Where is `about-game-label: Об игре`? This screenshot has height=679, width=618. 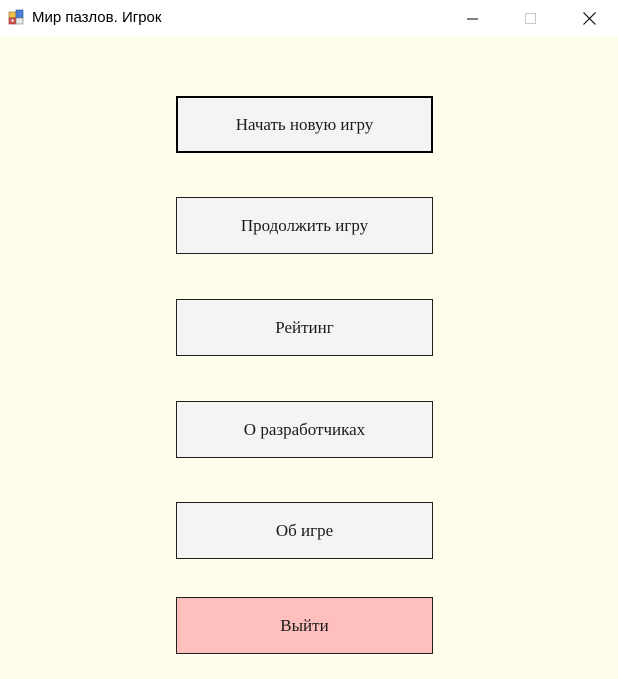
about-game-label: Об игре is located at coordinates (304, 530).